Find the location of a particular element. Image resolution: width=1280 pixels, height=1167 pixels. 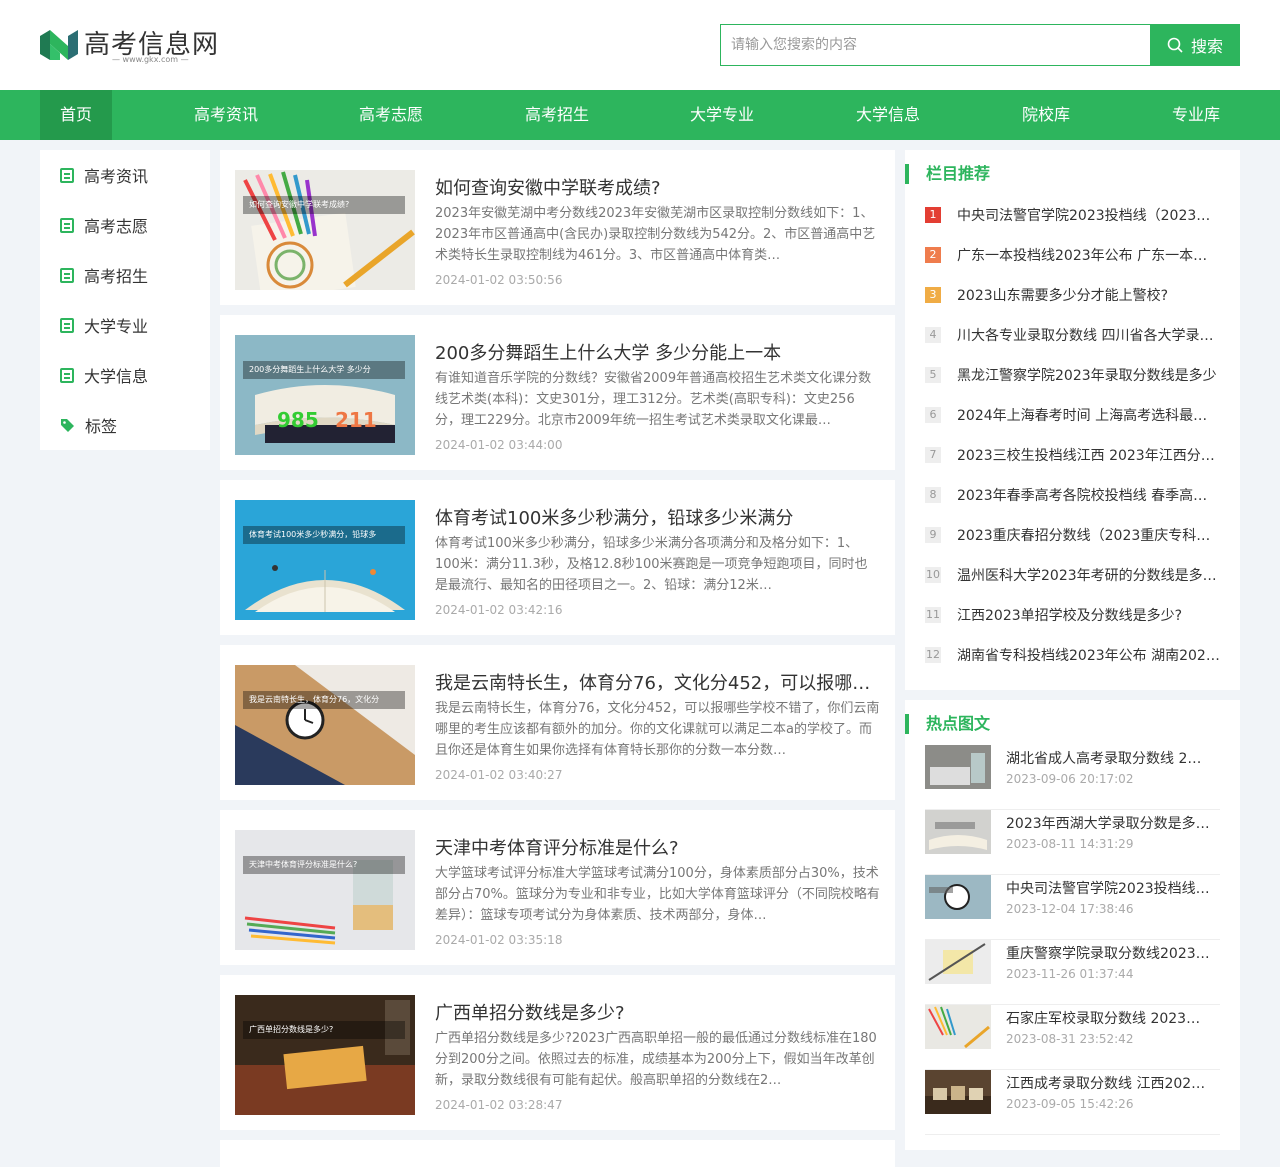

hot-item: 重庆警察学院录取分数线2023… 2023-11-26 01:37:44 is located at coordinates (1072, 972).